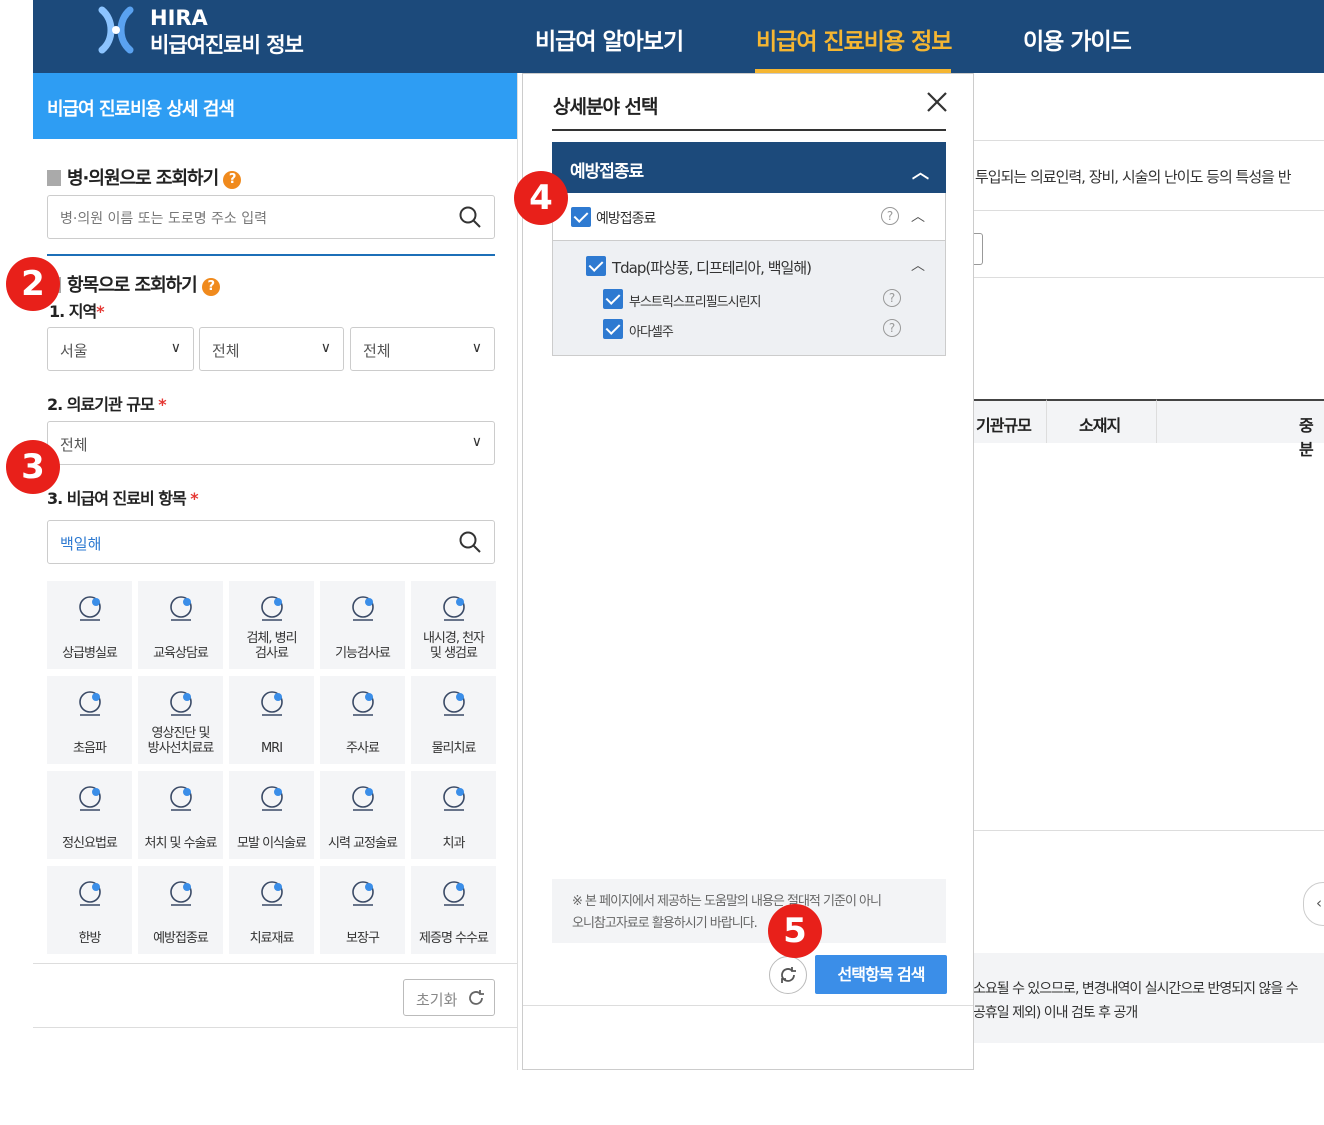 Image resolution: width=1324 pixels, height=1125 pixels. I want to click on function-test-icon, so click(363, 608).